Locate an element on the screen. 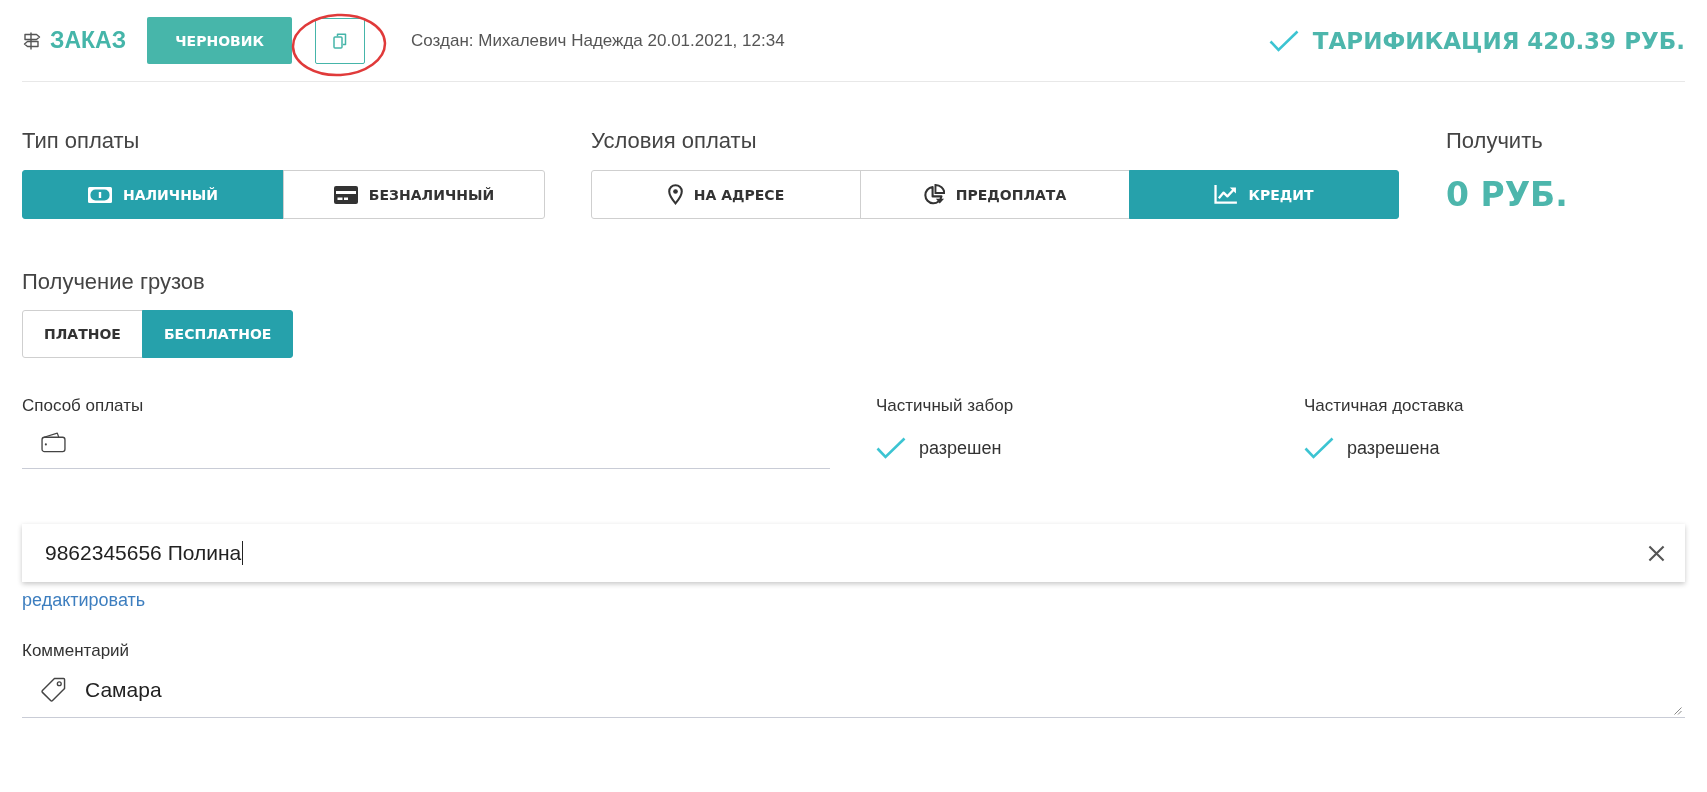 Image resolution: width=1707 pixels, height=792 pixels. payment-terms-option: НА АДРЕСЕ is located at coordinates (726, 194).